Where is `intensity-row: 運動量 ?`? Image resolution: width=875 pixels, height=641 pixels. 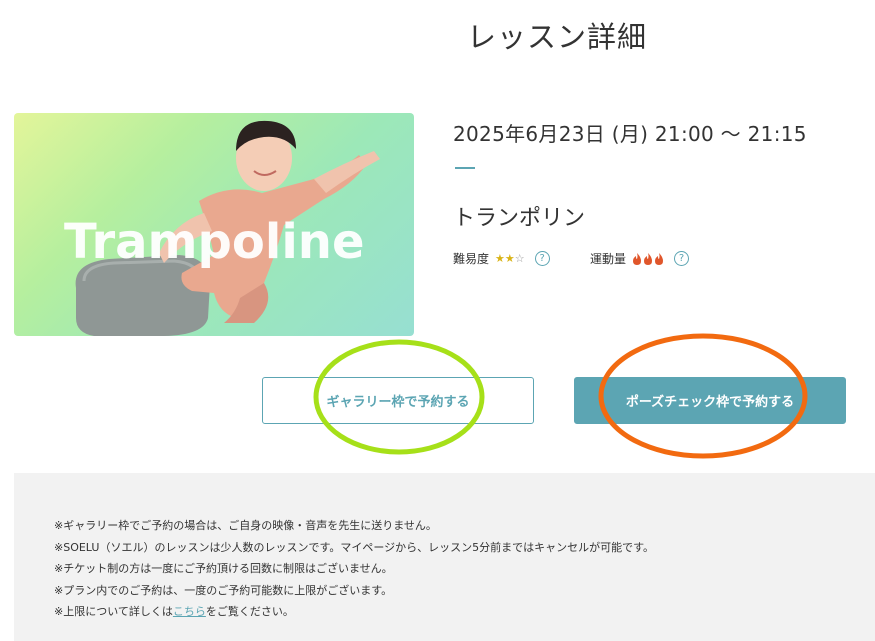 intensity-row: 運動量 ? is located at coordinates (640, 258).